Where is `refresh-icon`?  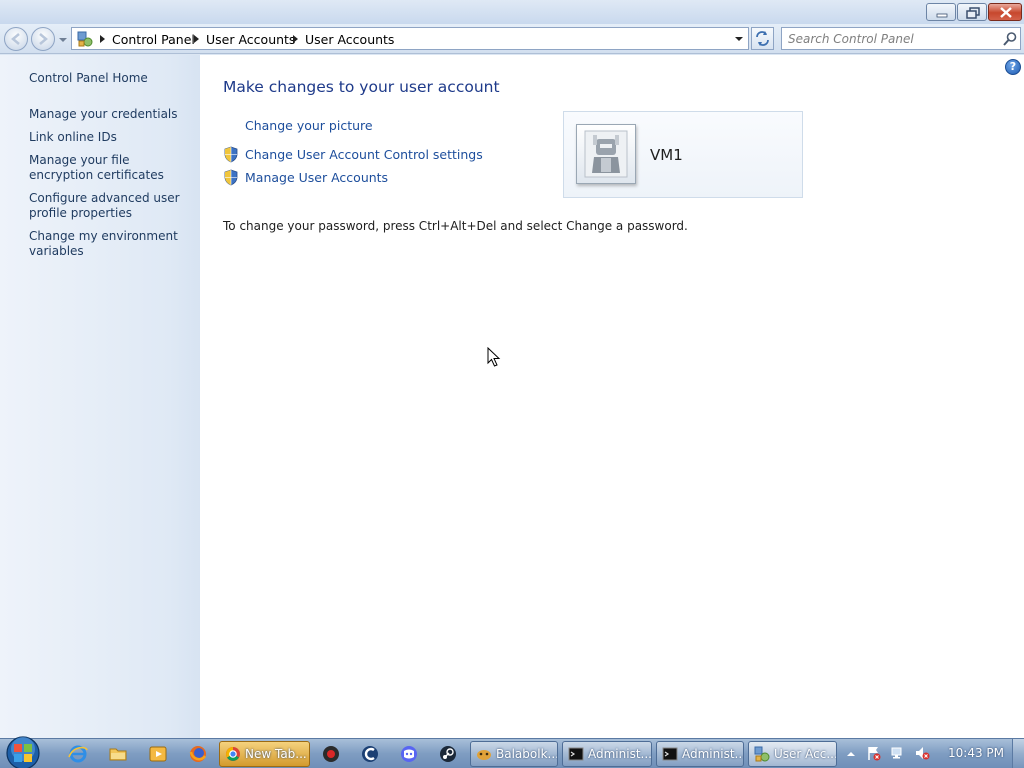 refresh-icon is located at coordinates (762, 38).